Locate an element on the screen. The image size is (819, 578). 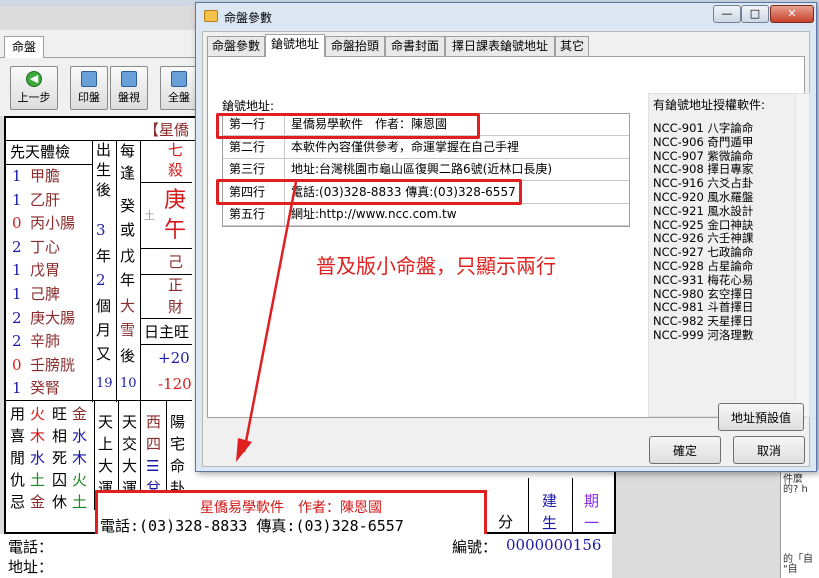
status-cell: 用 is located at coordinates (18, 414).